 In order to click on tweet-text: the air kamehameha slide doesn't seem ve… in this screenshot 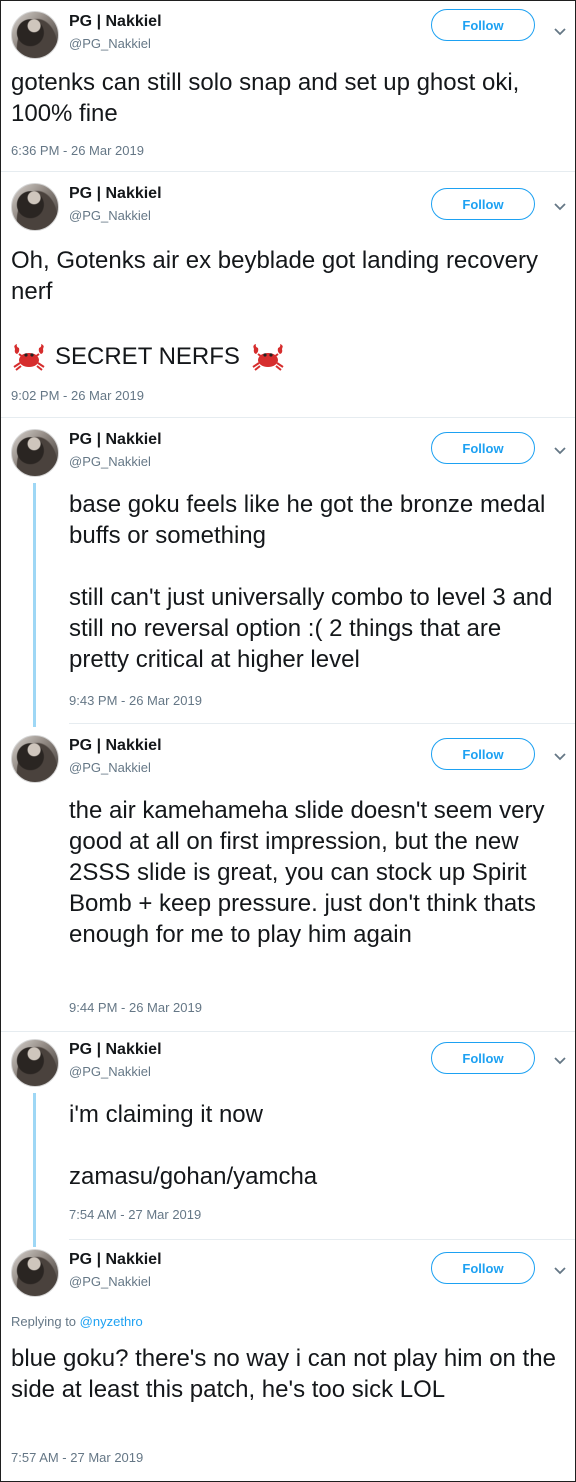, I will do `click(310, 872)`.